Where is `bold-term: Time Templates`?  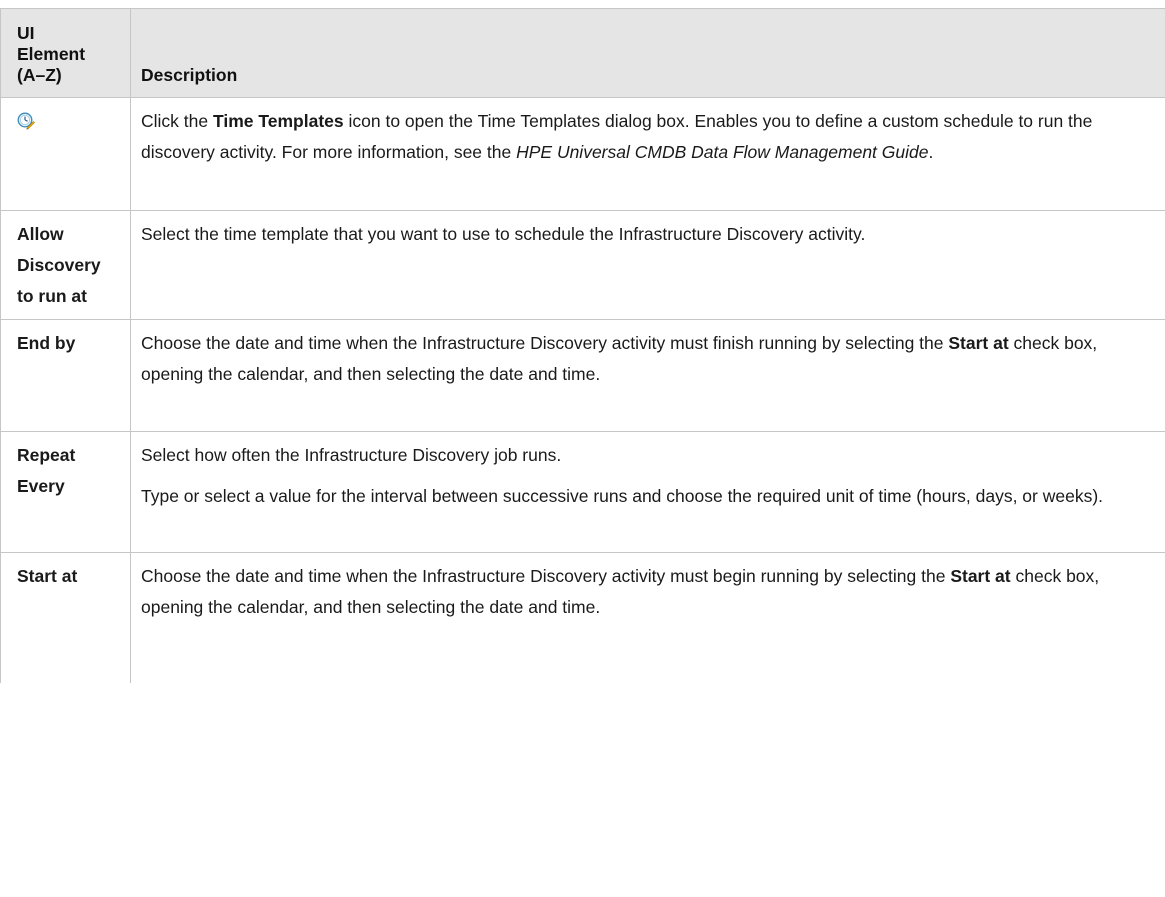 bold-term: Time Templates is located at coordinates (278, 121).